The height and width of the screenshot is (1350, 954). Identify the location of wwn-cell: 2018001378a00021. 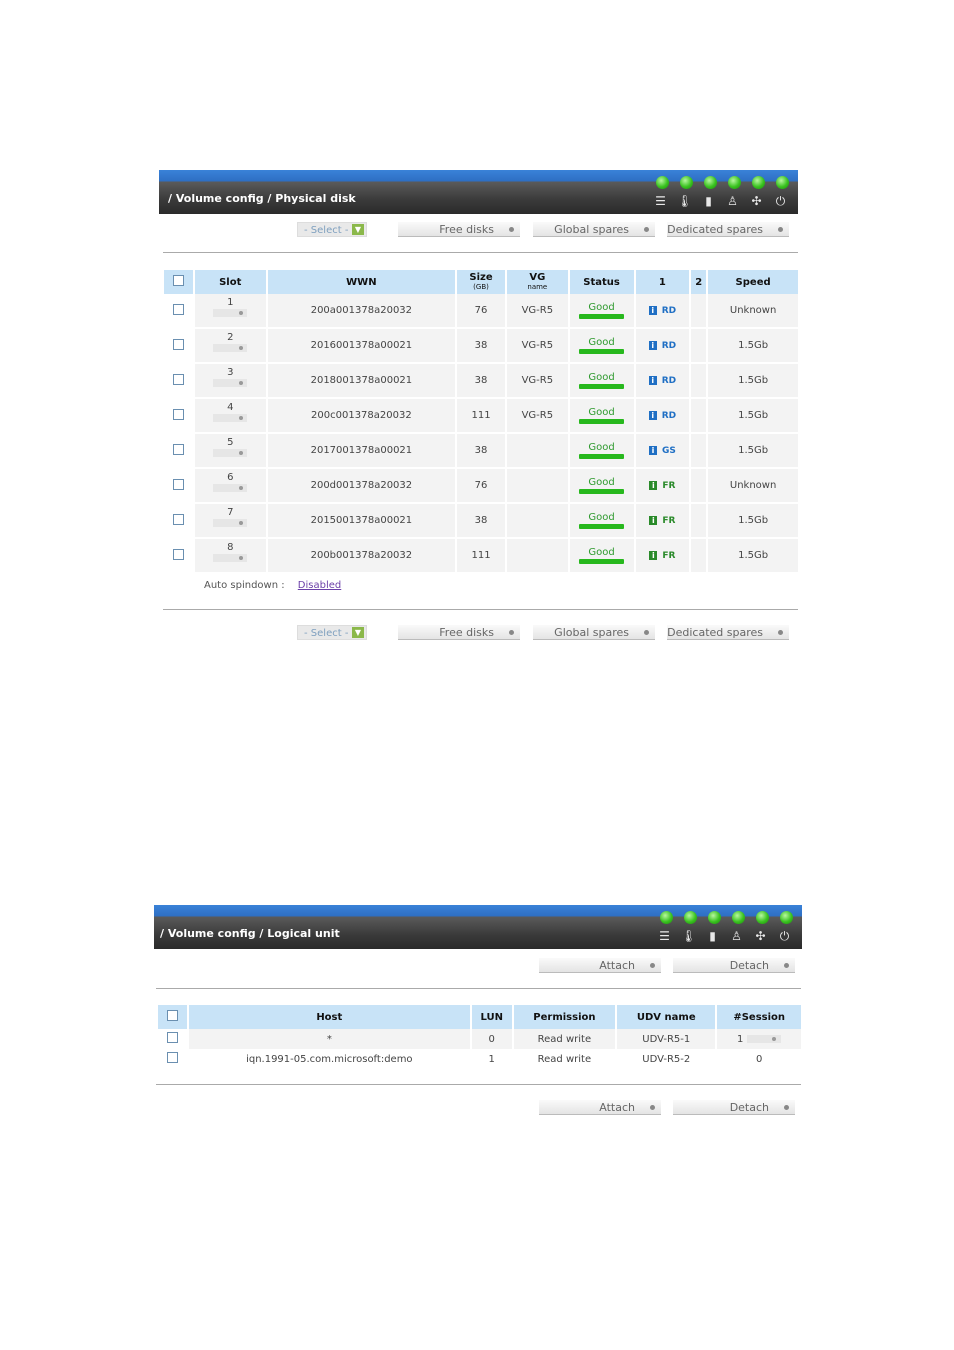
(361, 381).